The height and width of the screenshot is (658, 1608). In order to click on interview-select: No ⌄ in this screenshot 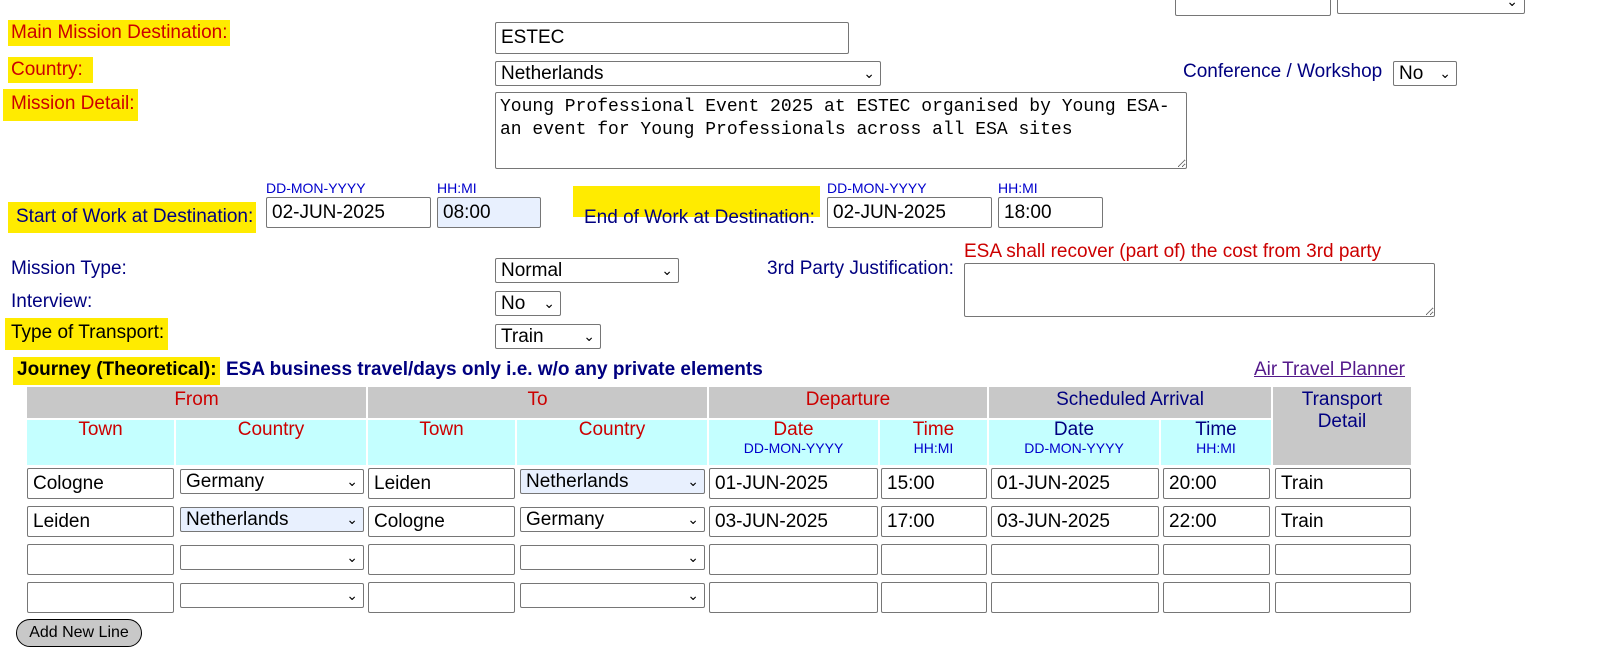, I will do `click(528, 303)`.